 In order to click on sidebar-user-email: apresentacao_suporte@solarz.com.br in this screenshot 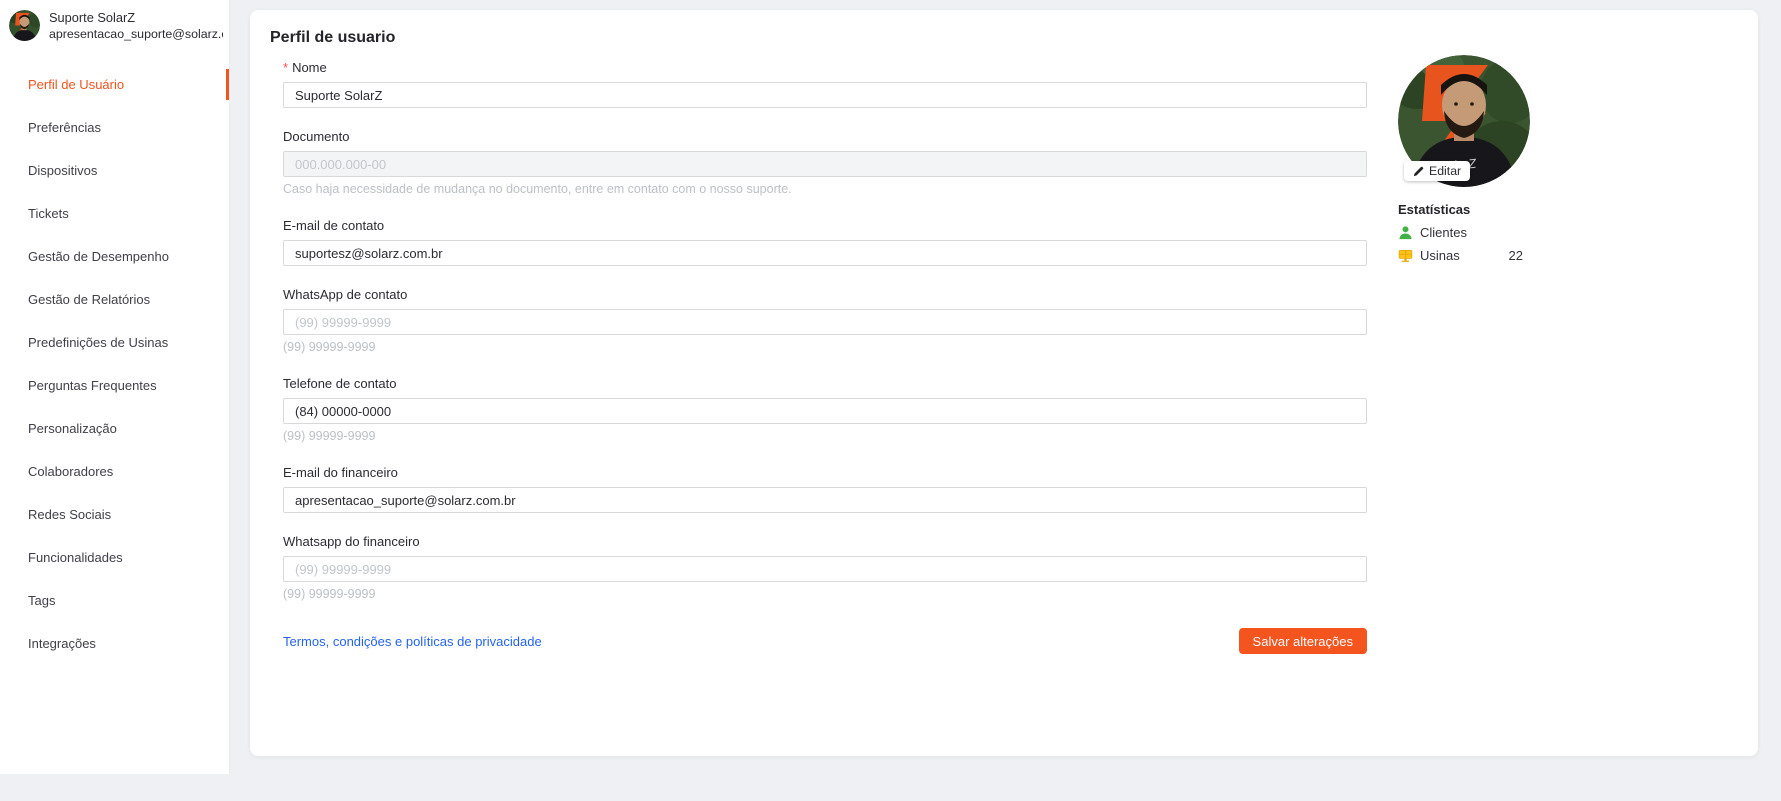, I will do `click(136, 34)`.